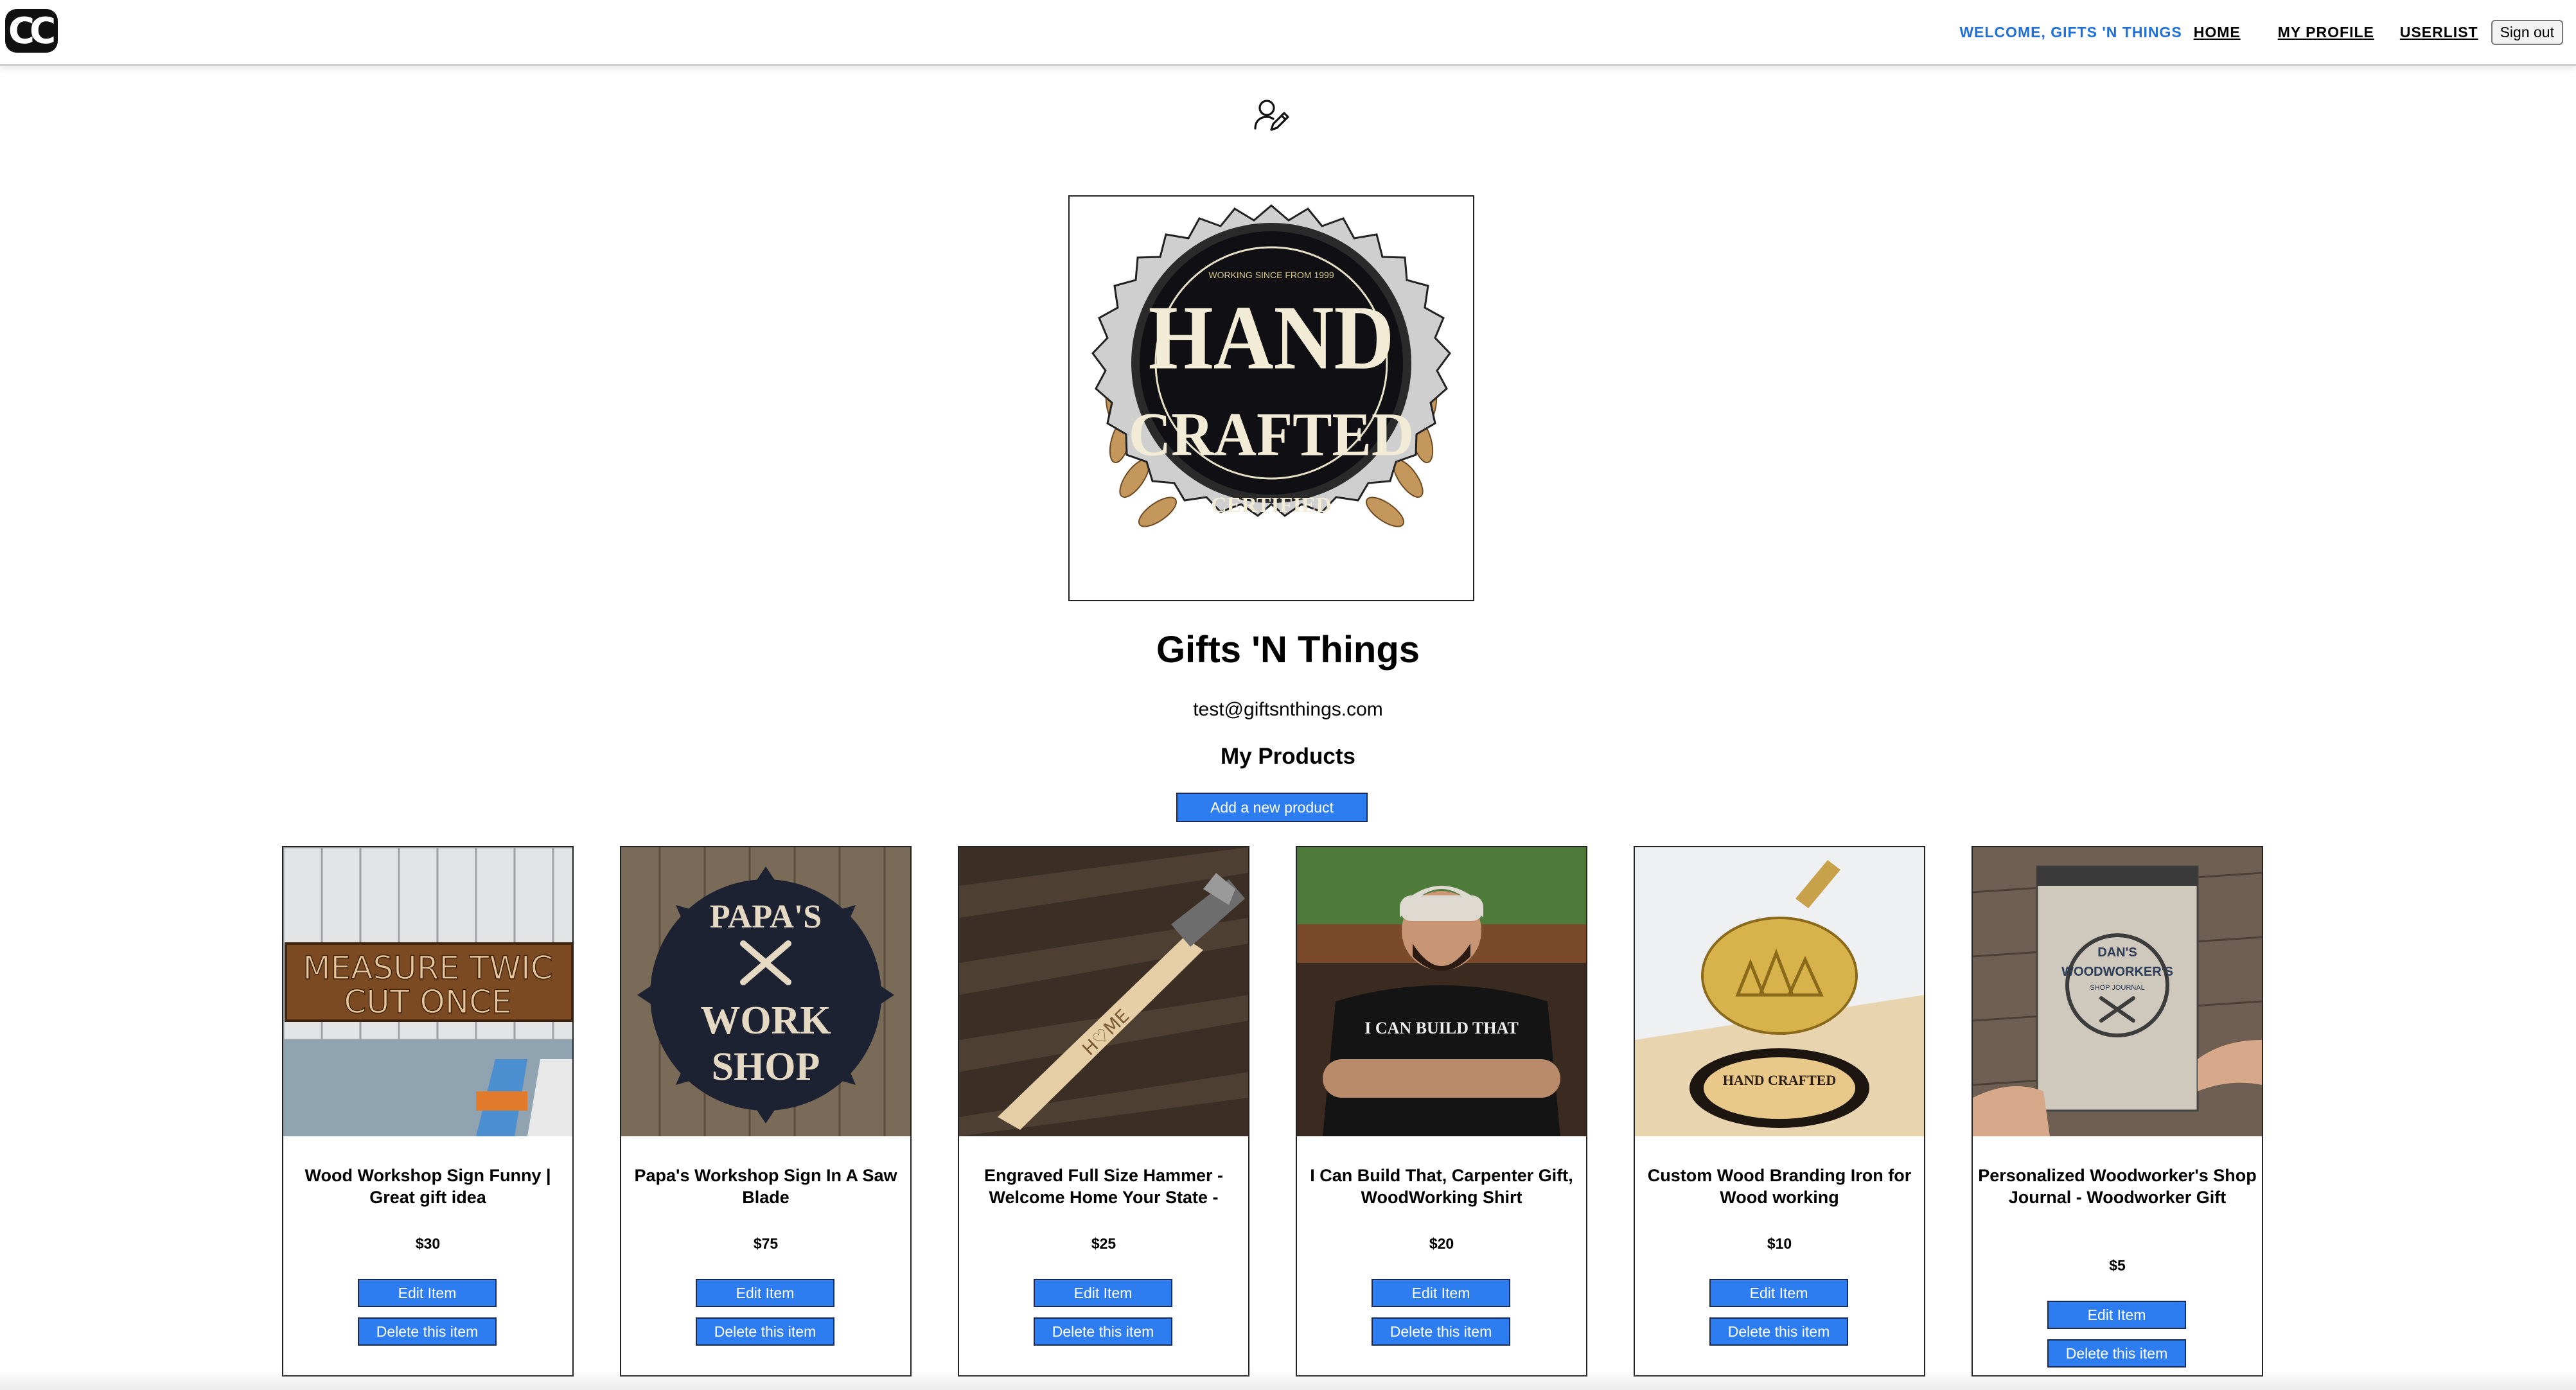 This screenshot has height=1390, width=2576. What do you see at coordinates (427, 968) in the screenshot?
I see `product-image-text: MEASURE TWIC` at bounding box center [427, 968].